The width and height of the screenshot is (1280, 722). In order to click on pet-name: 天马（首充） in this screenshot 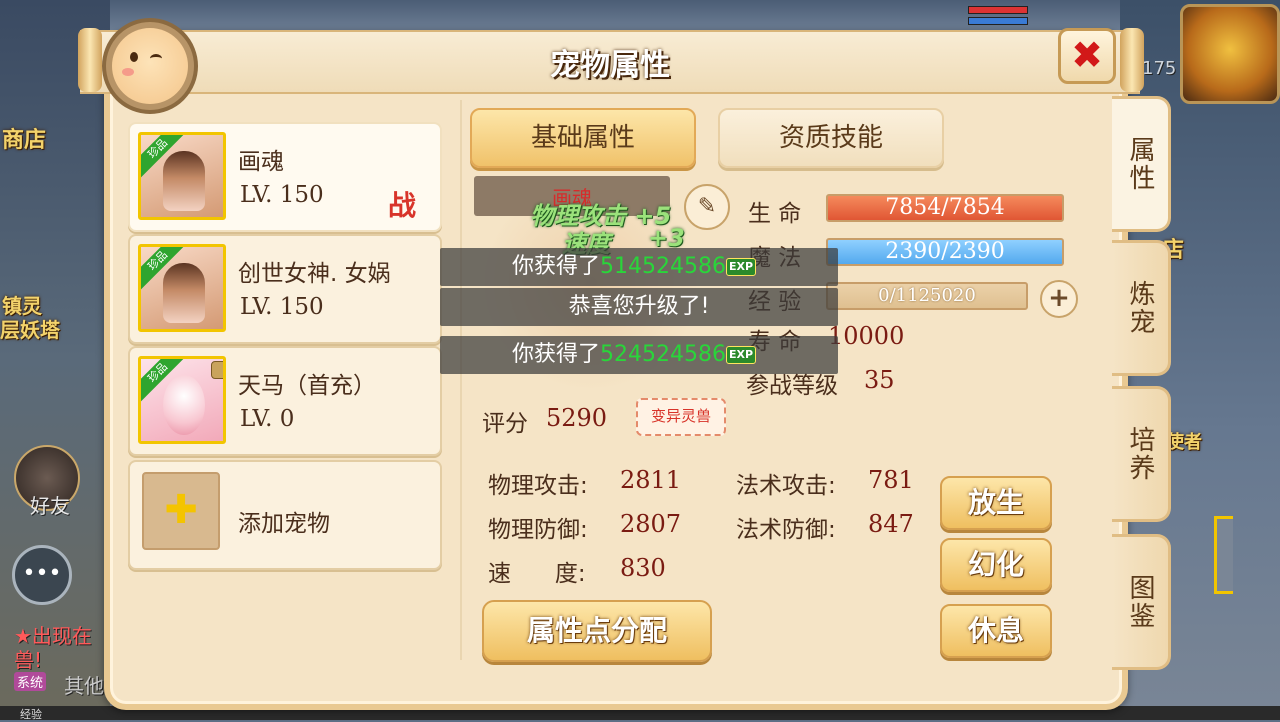, I will do `click(307, 386)`.